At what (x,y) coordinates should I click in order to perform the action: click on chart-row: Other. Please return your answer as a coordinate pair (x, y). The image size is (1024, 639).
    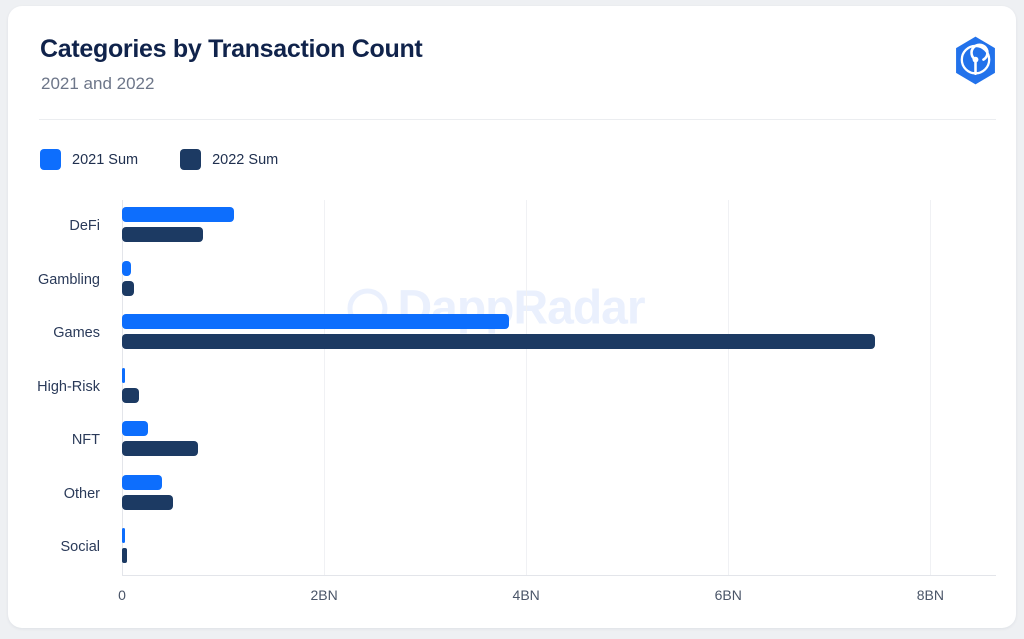
    Looking at the image, I should click on (530, 495).